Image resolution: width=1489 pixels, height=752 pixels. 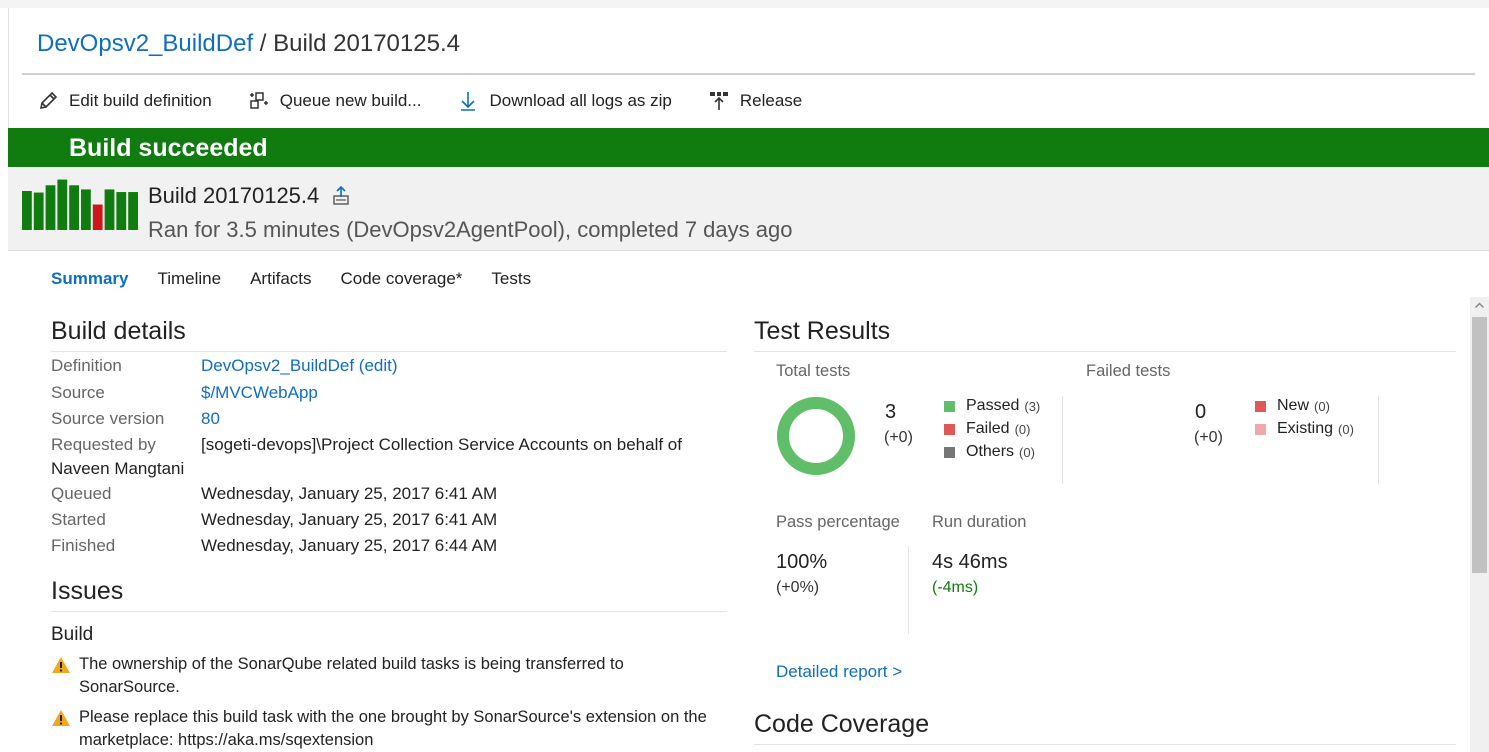 What do you see at coordinates (349, 545) in the screenshot?
I see `finished-value: Wednesday, January 25, 2017 6:44 AM` at bounding box center [349, 545].